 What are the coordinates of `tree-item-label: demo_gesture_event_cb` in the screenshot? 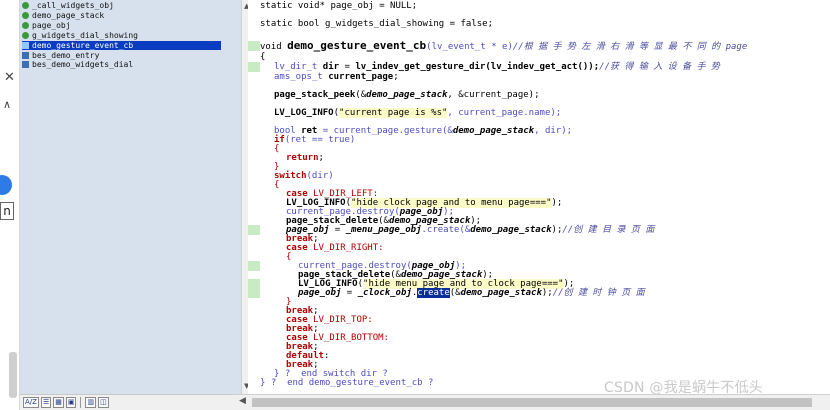 It's located at (83, 45).